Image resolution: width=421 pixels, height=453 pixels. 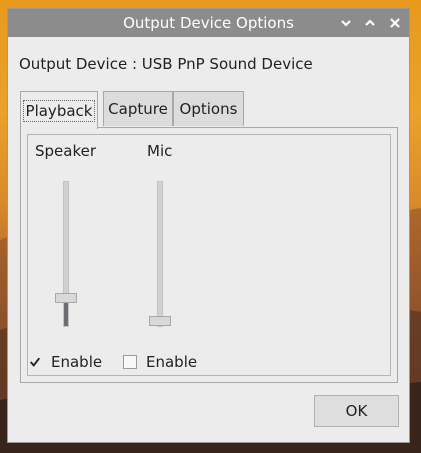 I want to click on output-device-label: Output Device : USB PnP Sound Device, so click(x=166, y=64).